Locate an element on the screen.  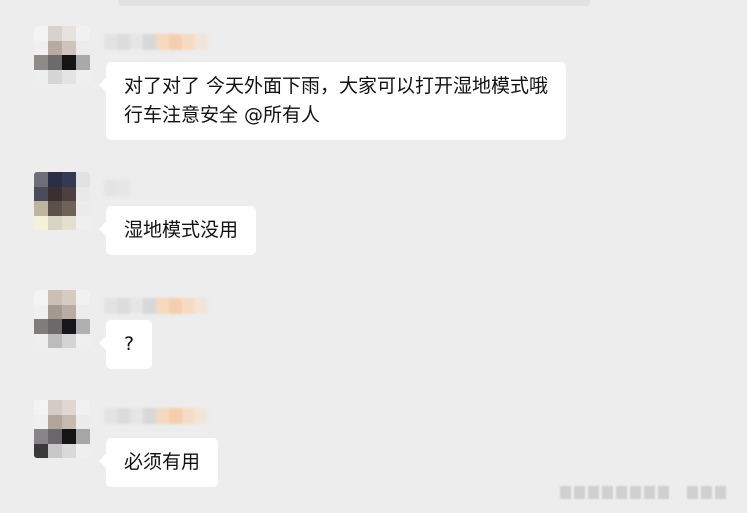
watermark is located at coordinates (643, 493).